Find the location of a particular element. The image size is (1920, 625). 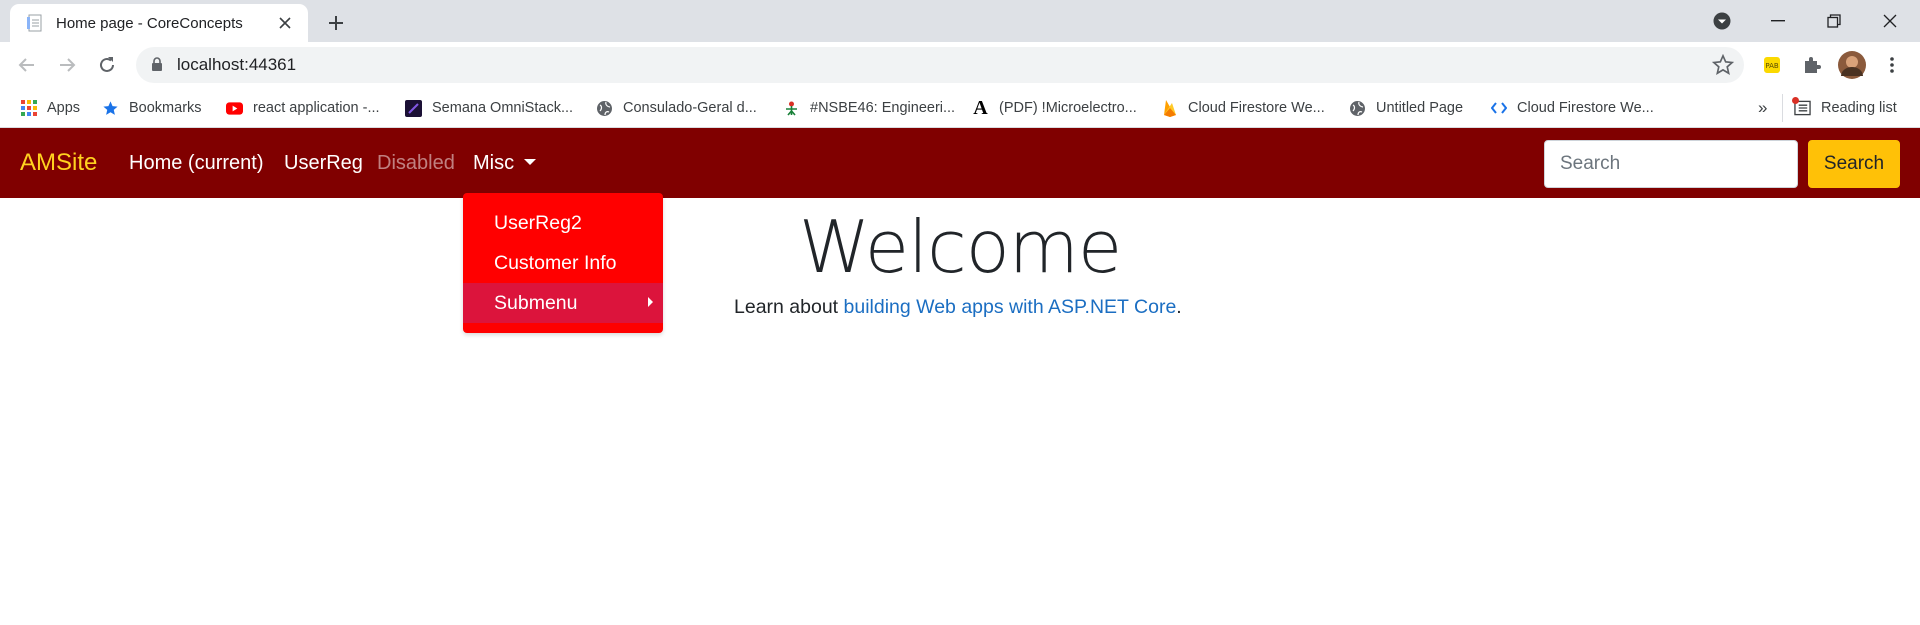

minimize-icon is located at coordinates (1778, 21).